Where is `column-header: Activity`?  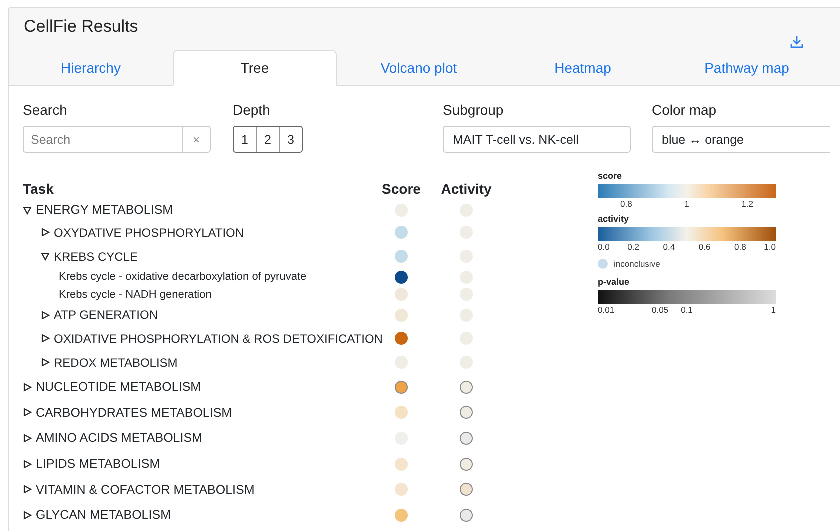
column-header: Activity is located at coordinates (466, 189).